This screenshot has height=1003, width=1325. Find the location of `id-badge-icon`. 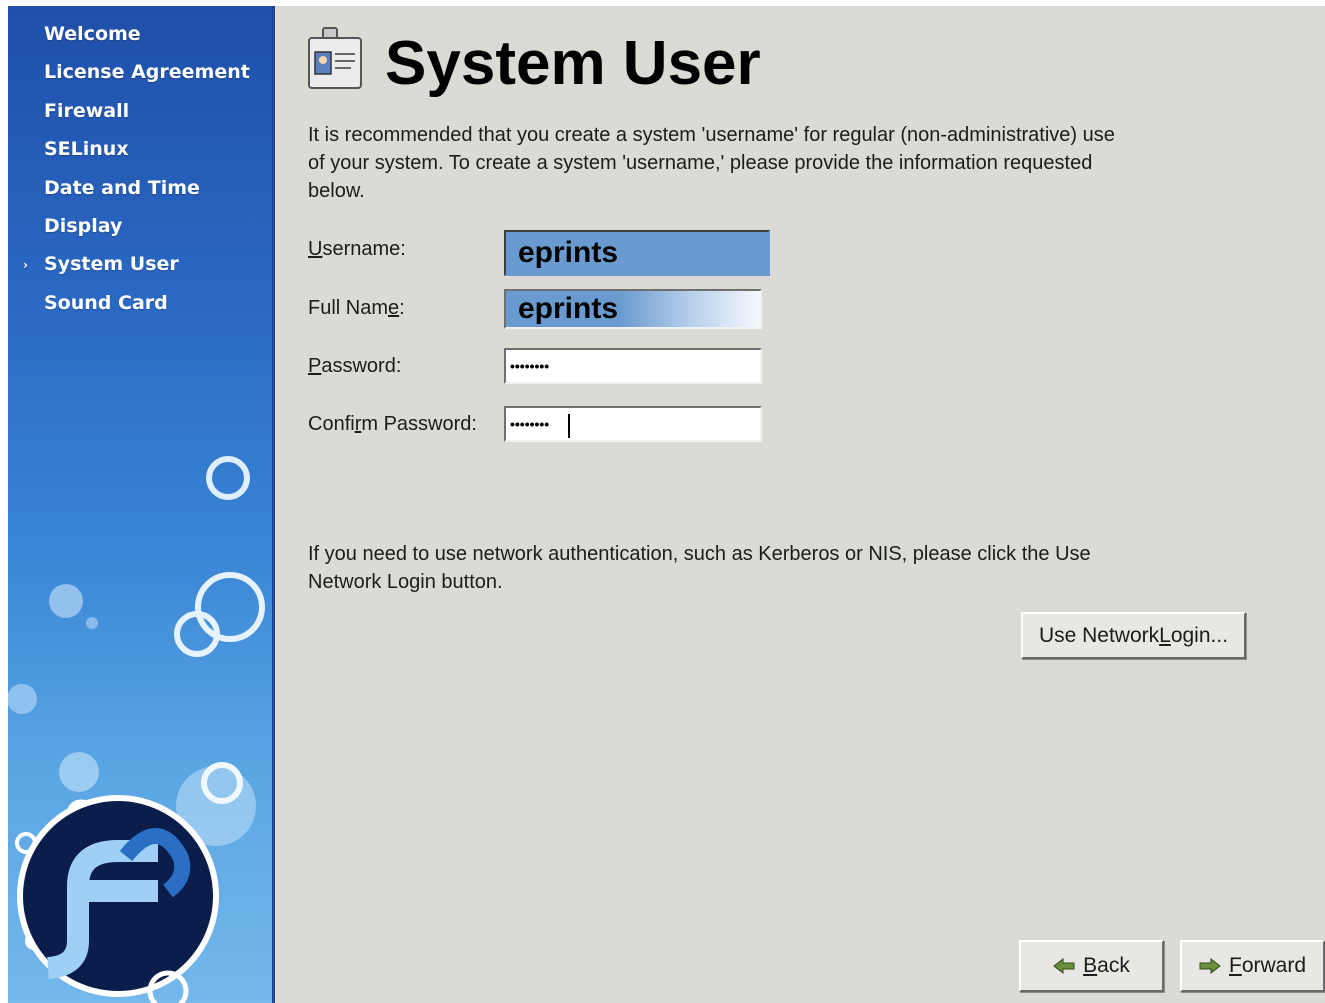

id-badge-icon is located at coordinates (335, 58).